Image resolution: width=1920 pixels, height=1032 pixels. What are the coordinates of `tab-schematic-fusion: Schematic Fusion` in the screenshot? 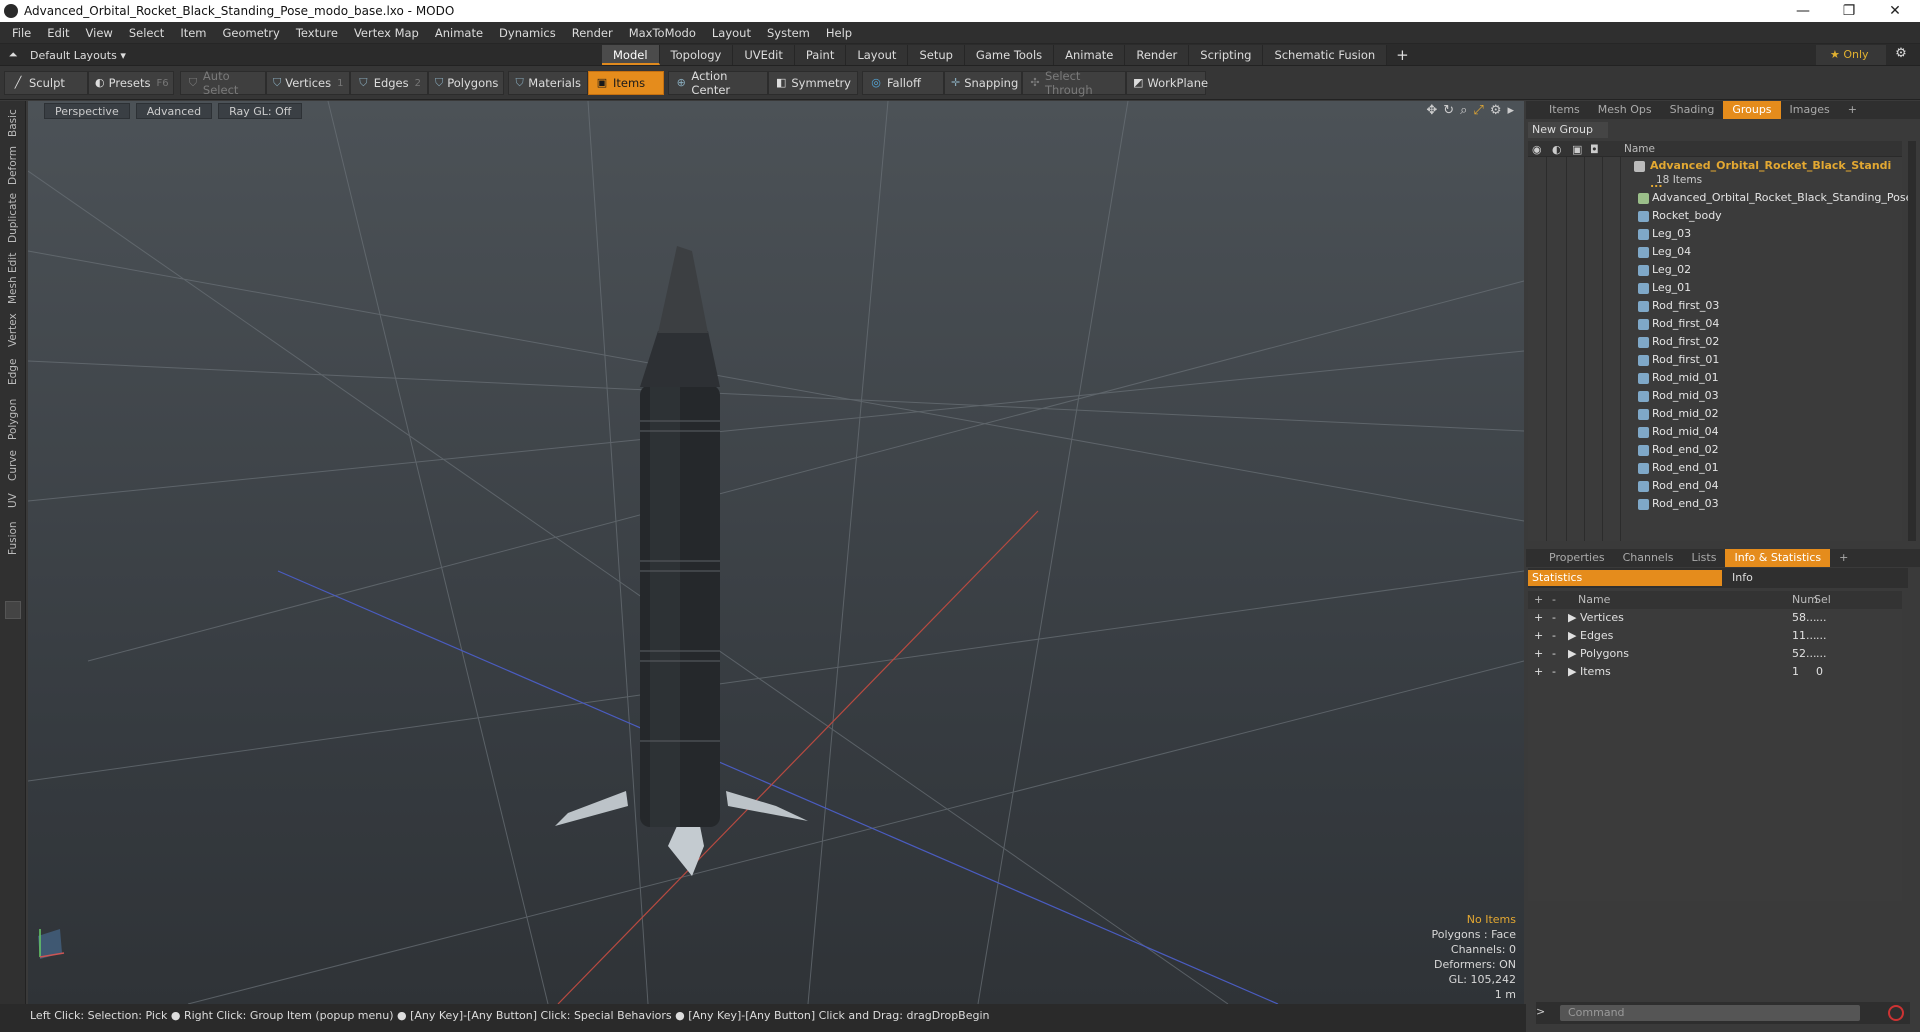 It's located at (1325, 55).